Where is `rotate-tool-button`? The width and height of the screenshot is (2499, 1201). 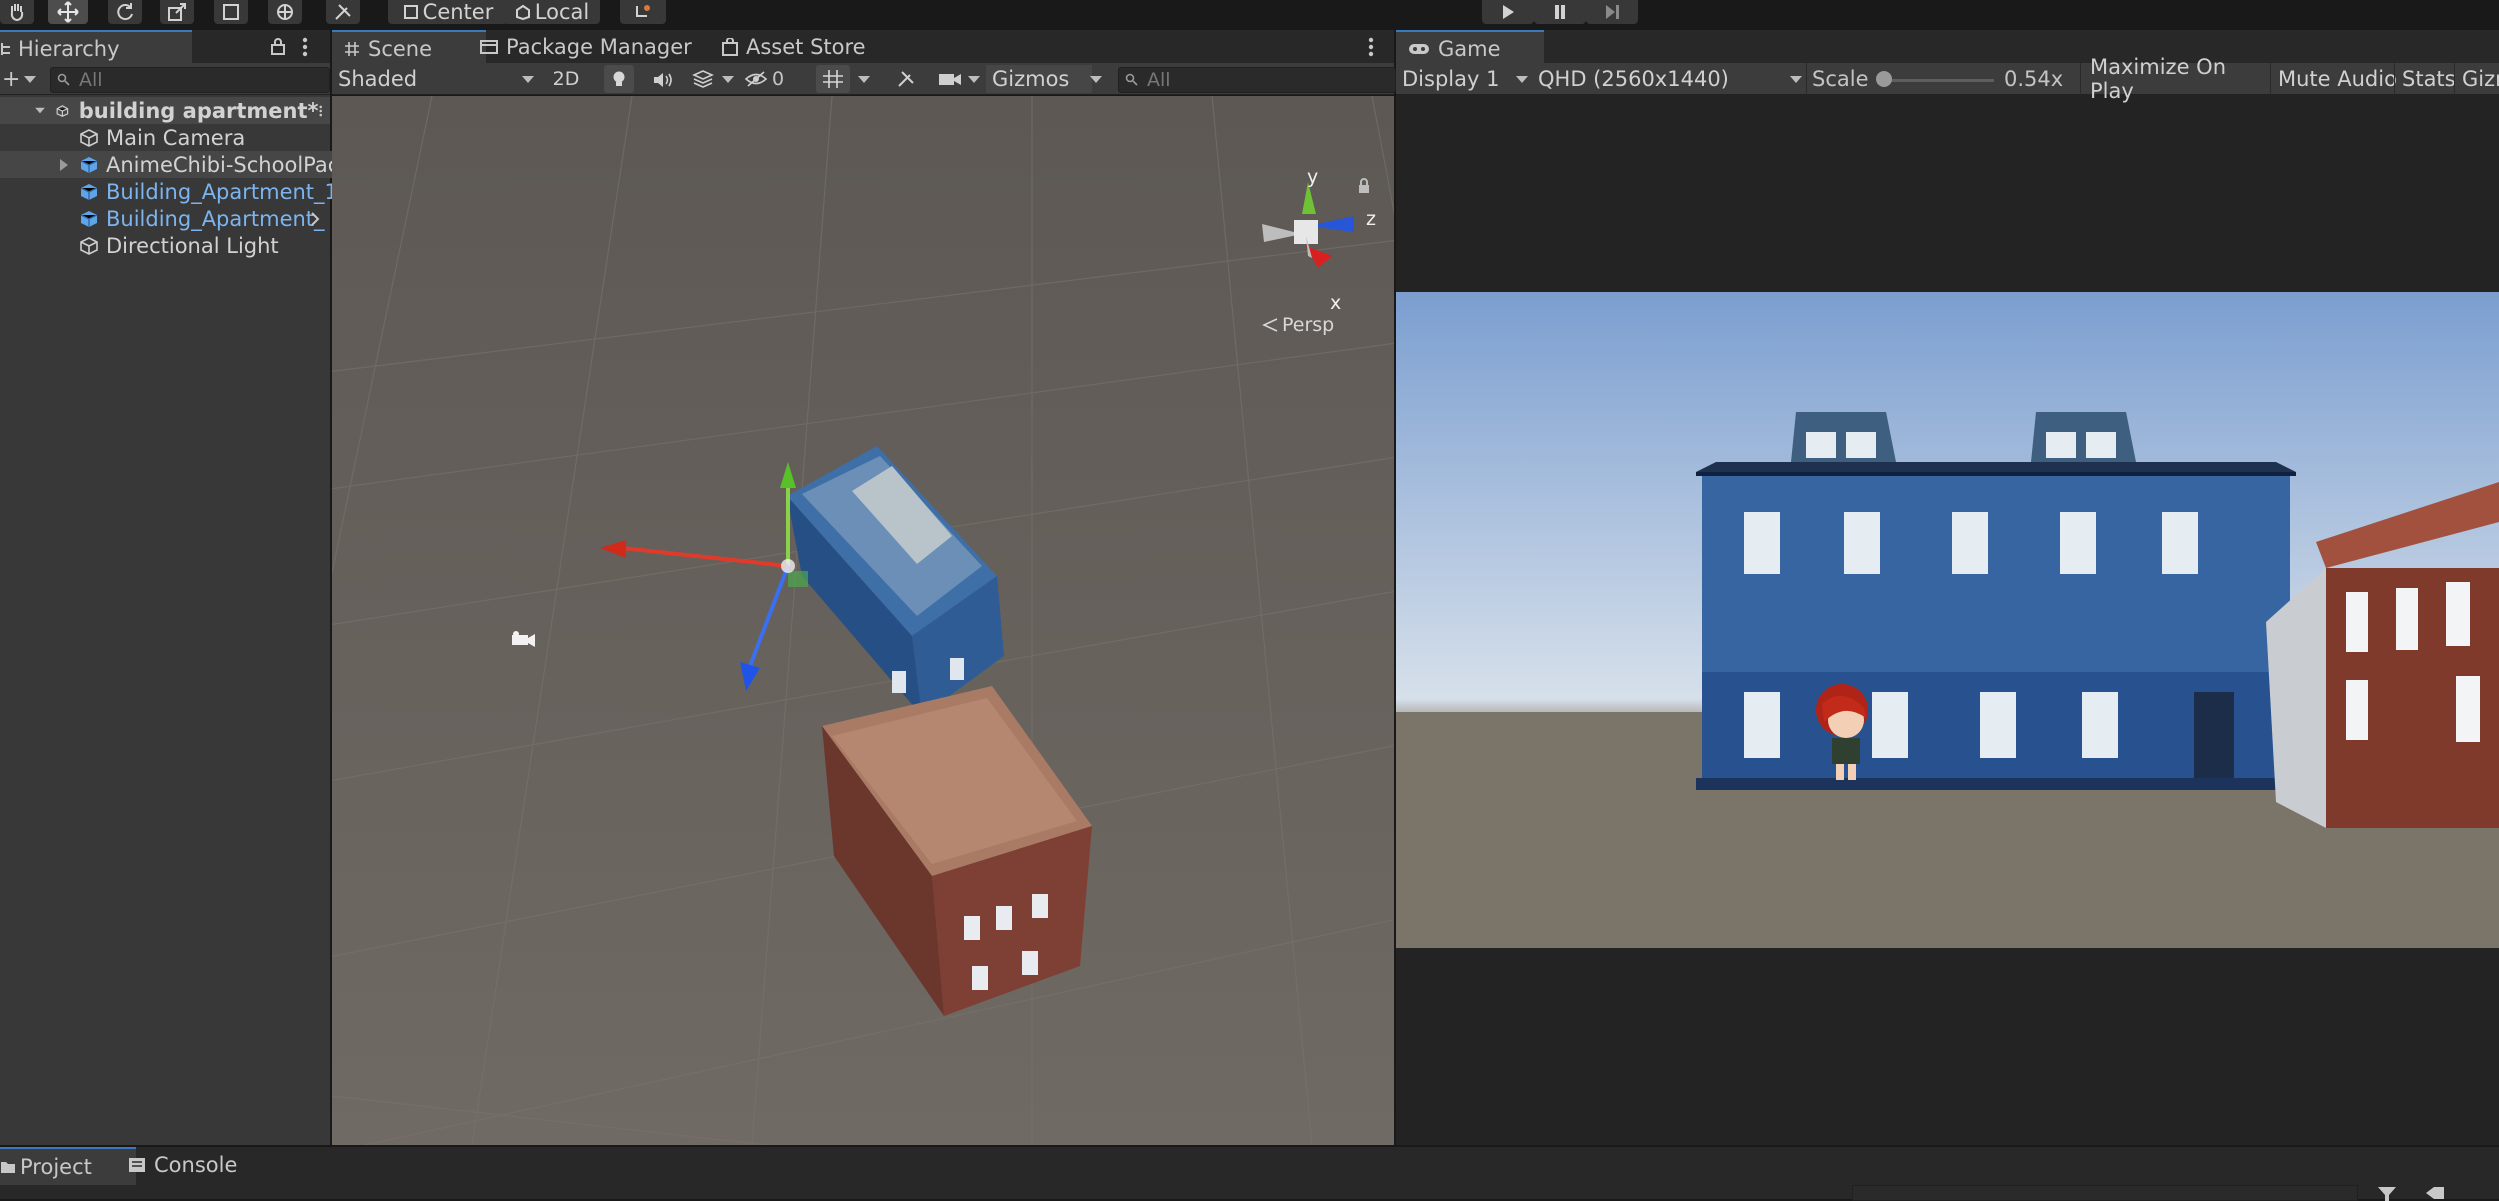
rotate-tool-button is located at coordinates (125, 12).